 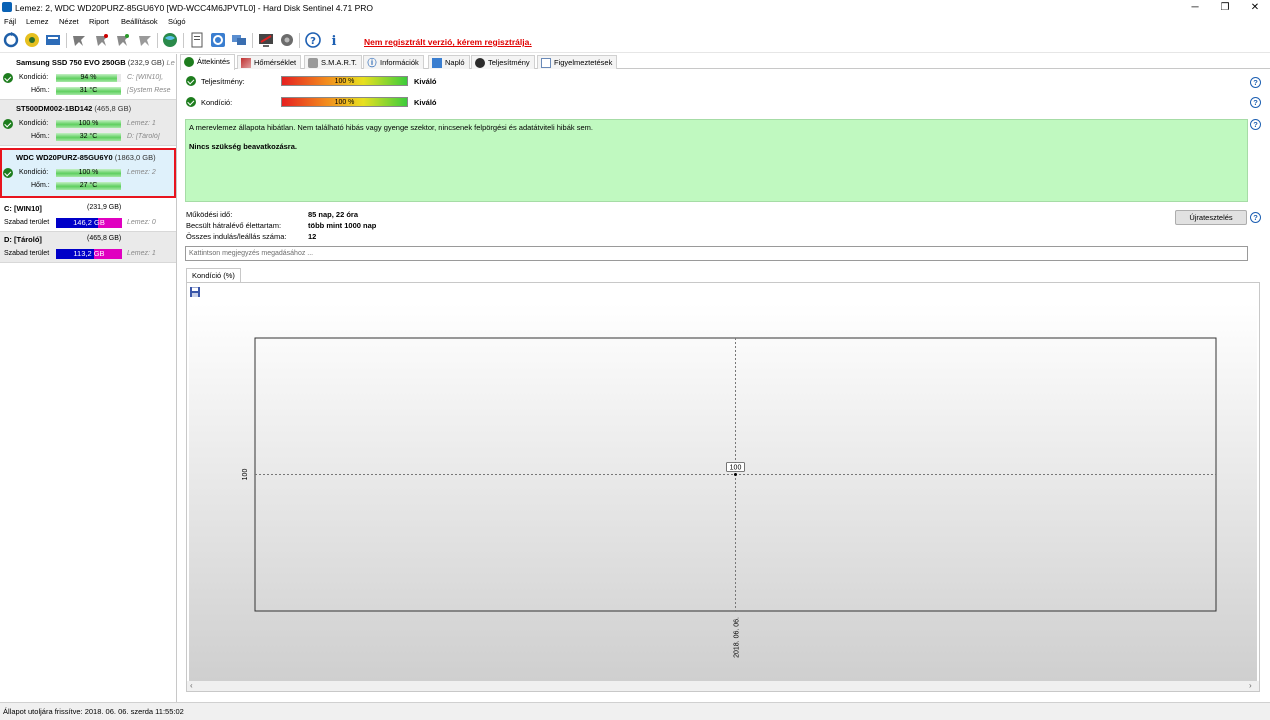 I want to click on close-button: ✕, so click(x=1255, y=7).